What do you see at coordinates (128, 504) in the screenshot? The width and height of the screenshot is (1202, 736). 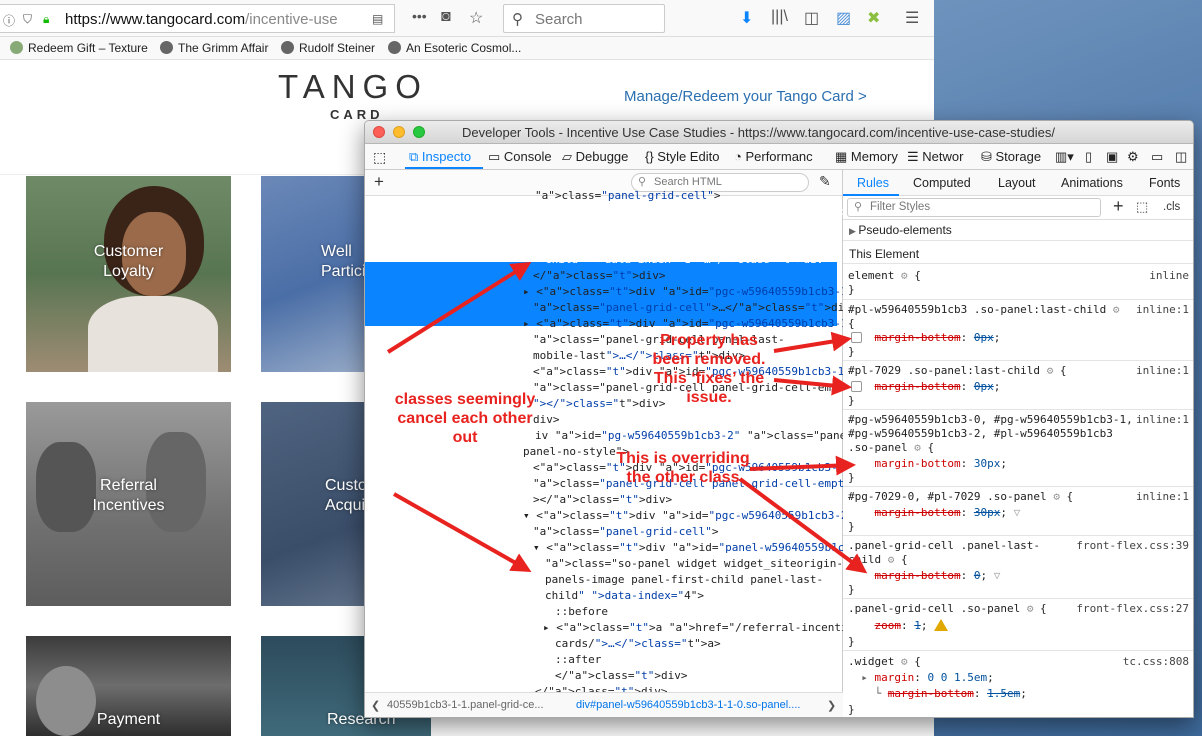 I see `tile-referral-incentives: Referral Incentives` at bounding box center [128, 504].